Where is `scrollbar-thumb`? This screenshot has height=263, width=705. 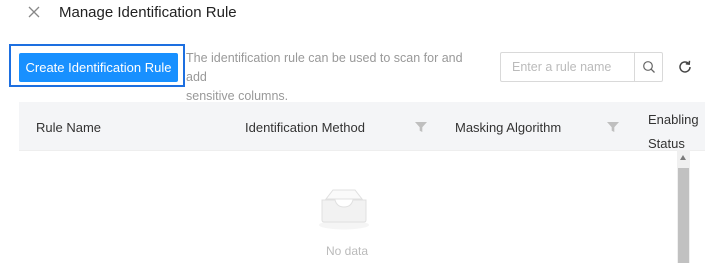 scrollbar-thumb is located at coordinates (683, 215).